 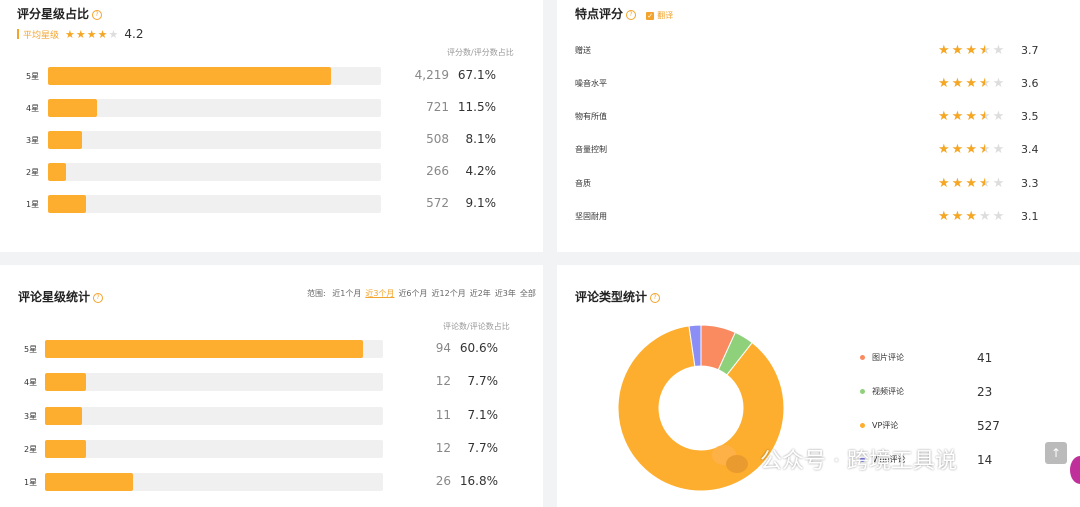 I want to click on range-option: 近2年, so click(x=480, y=293).